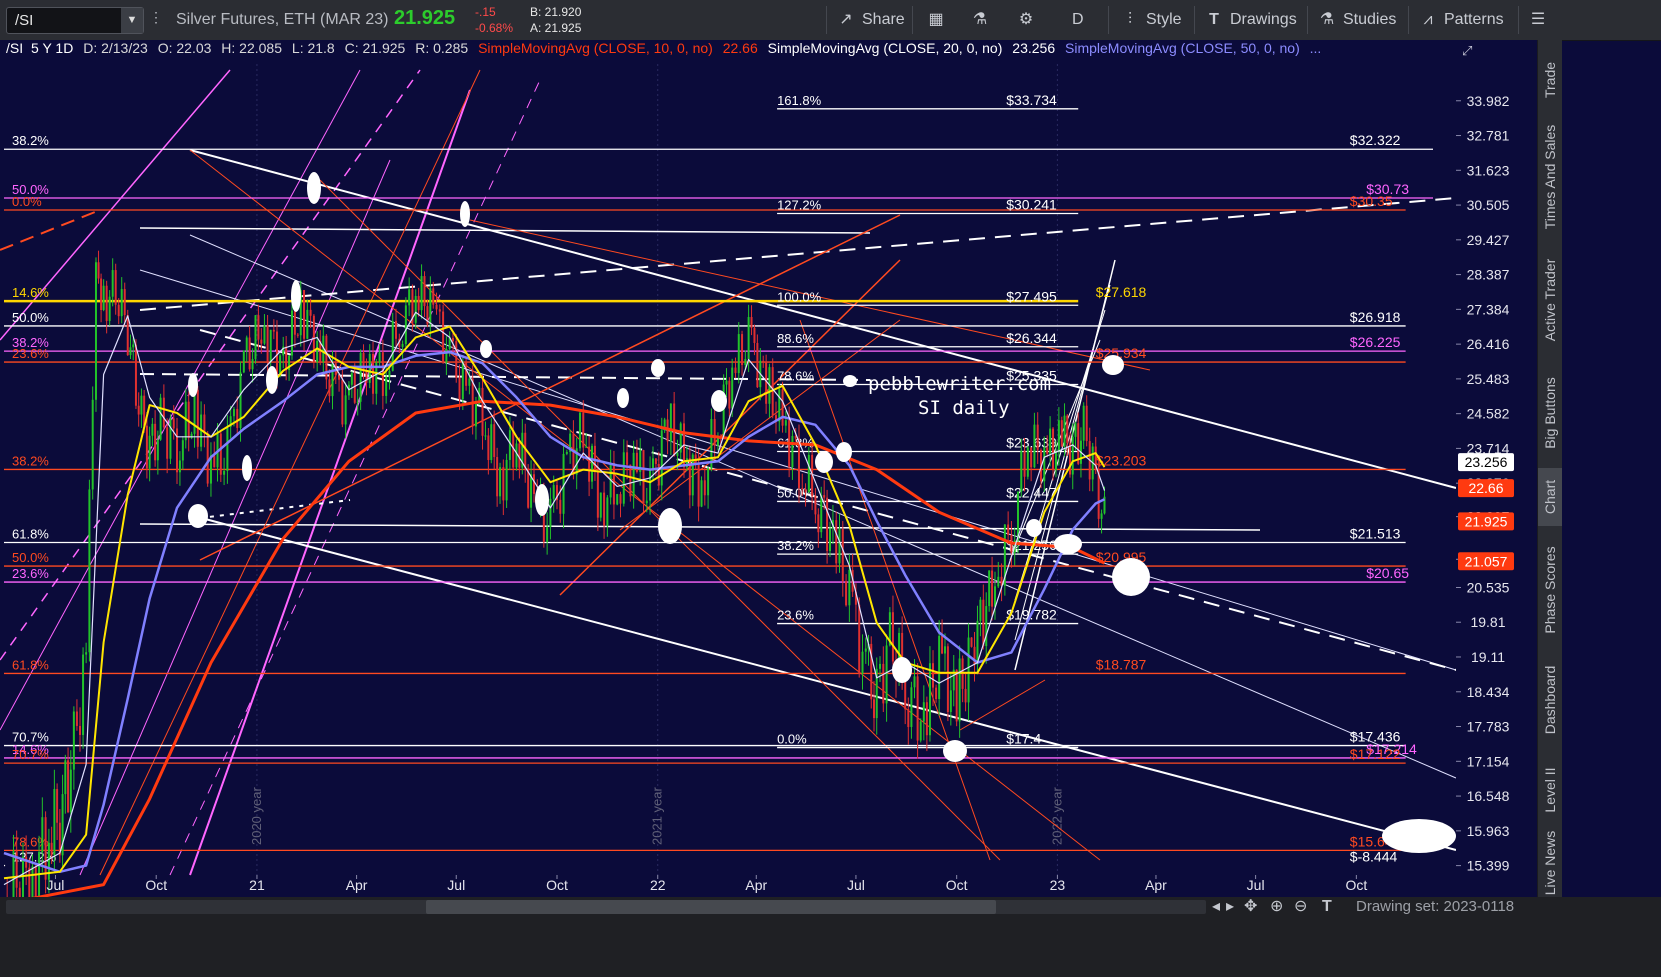 The image size is (1661, 977). I want to click on style-button: ⫶ Style, so click(1151, 20).